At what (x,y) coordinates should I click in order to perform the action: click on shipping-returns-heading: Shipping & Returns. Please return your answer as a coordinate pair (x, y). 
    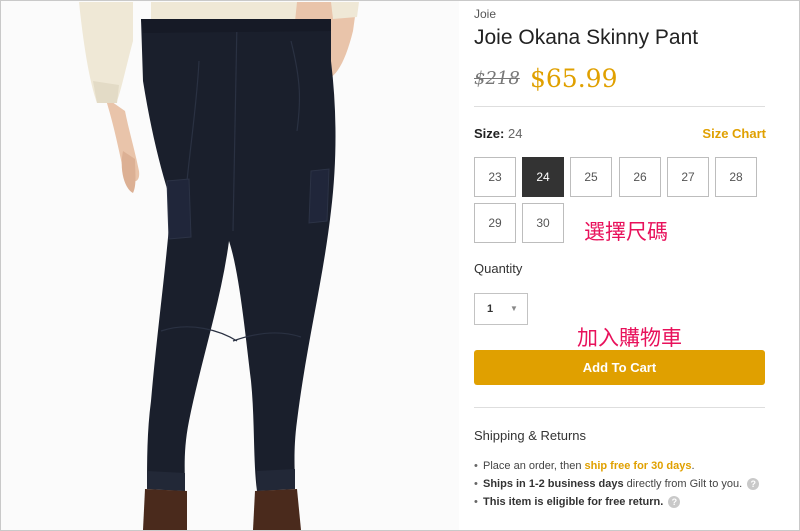
    Looking at the image, I should click on (530, 435).